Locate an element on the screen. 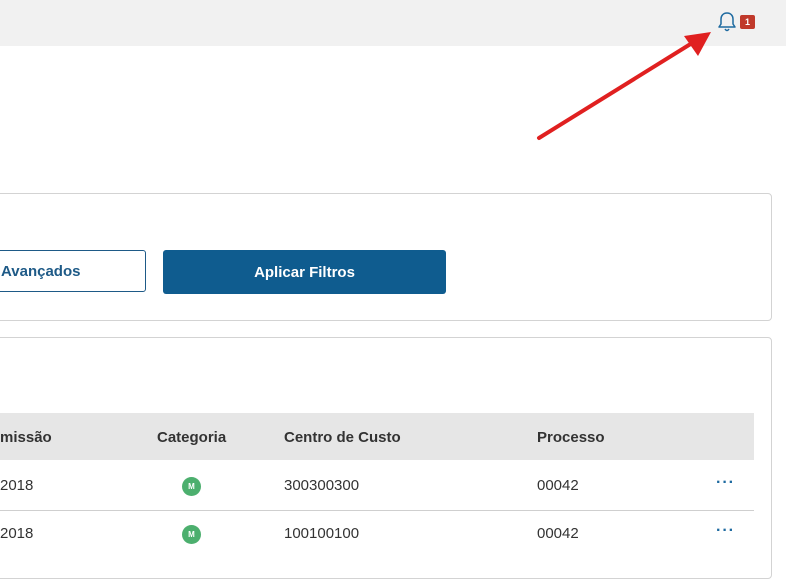 This screenshot has width=786, height=579. row1-more-options-icon: ··· is located at coordinates (725, 483).